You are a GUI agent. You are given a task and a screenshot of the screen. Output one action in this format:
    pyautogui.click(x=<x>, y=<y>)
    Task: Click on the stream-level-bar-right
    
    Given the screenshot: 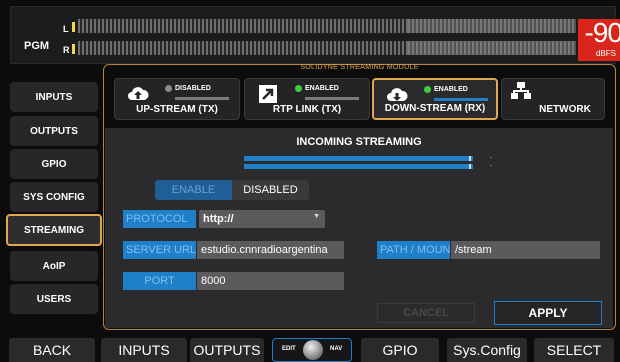 What is the action you would take?
    pyautogui.click(x=358, y=166)
    